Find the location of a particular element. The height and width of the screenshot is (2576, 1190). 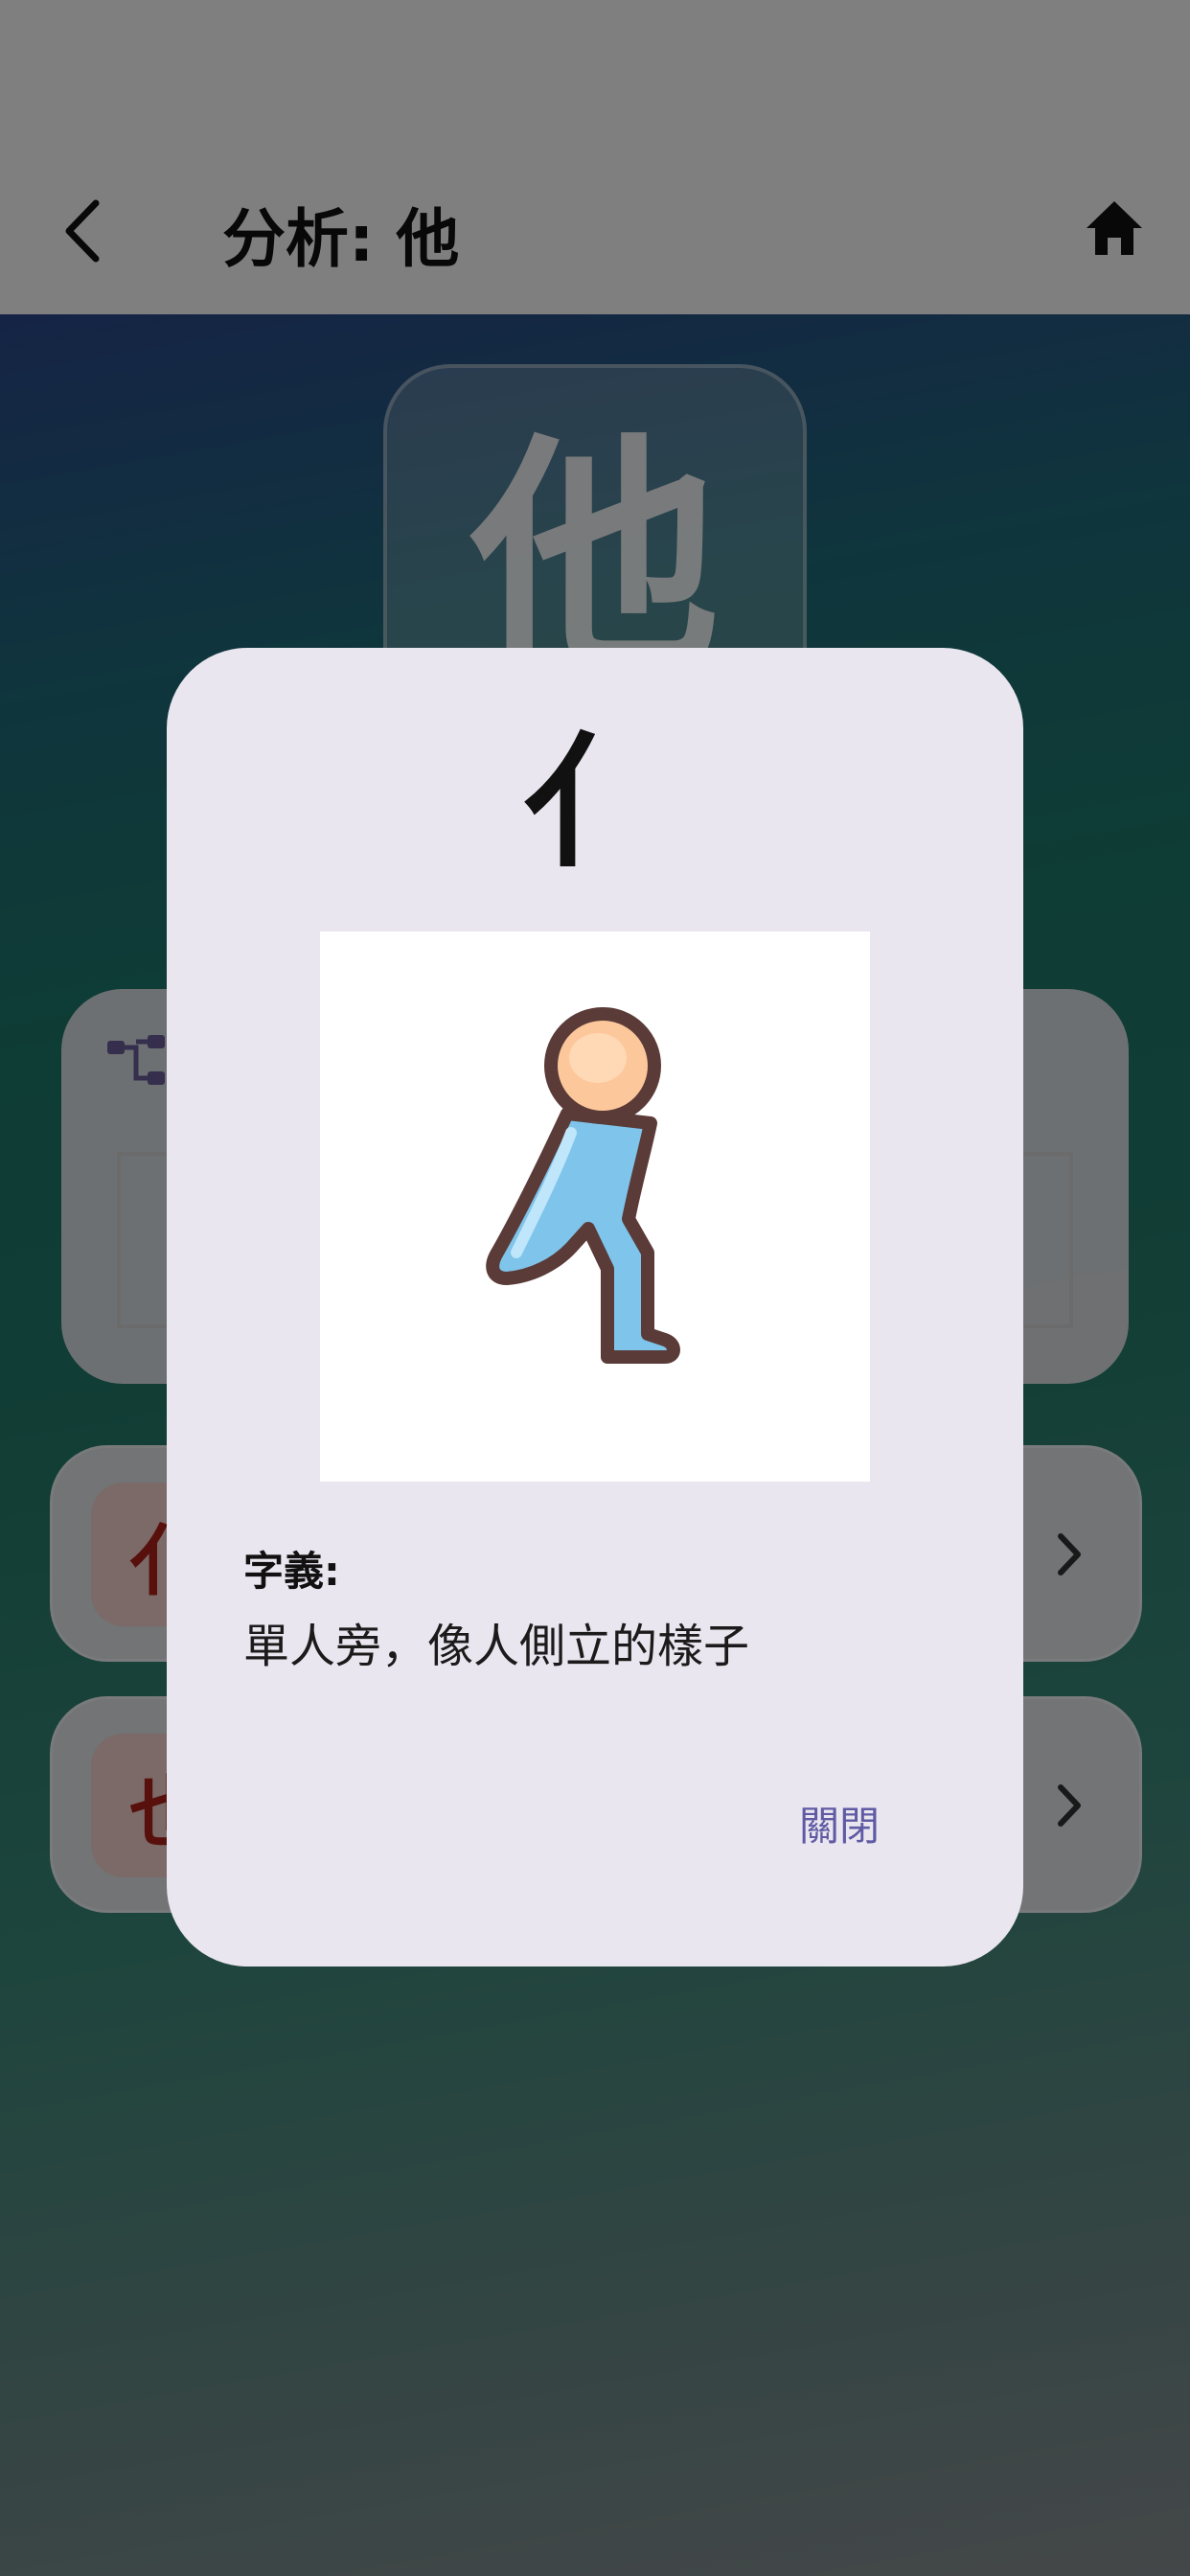

radical-illustration is located at coordinates (595, 1207).